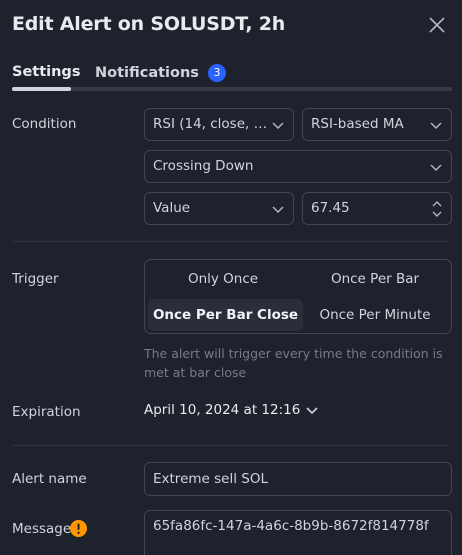 This screenshot has height=555, width=462. What do you see at coordinates (41, 89) in the screenshot?
I see `tab-active-indicator` at bounding box center [41, 89].